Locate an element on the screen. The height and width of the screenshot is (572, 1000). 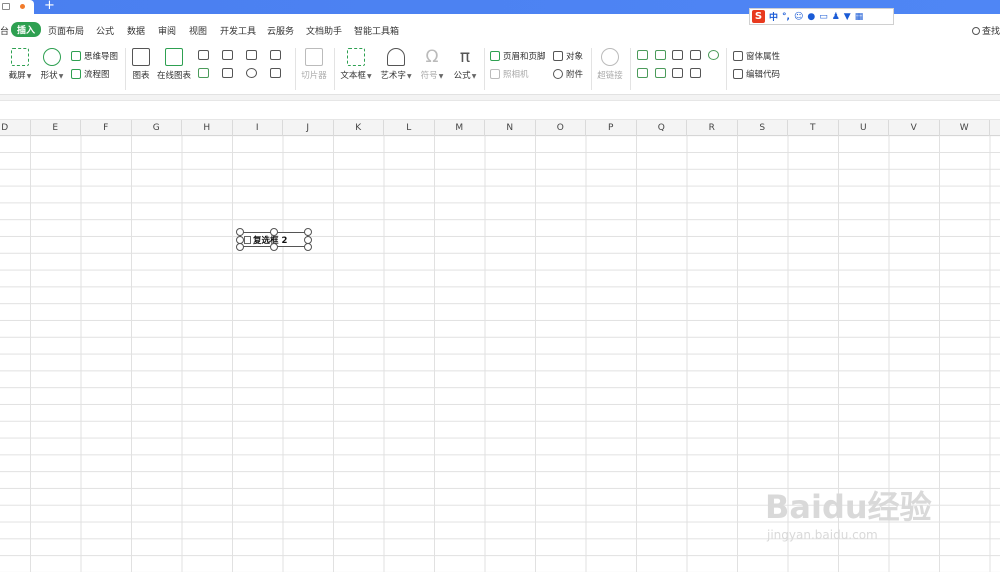
screenshot-button: 截屏▼ is located at coordinates (20, 64).